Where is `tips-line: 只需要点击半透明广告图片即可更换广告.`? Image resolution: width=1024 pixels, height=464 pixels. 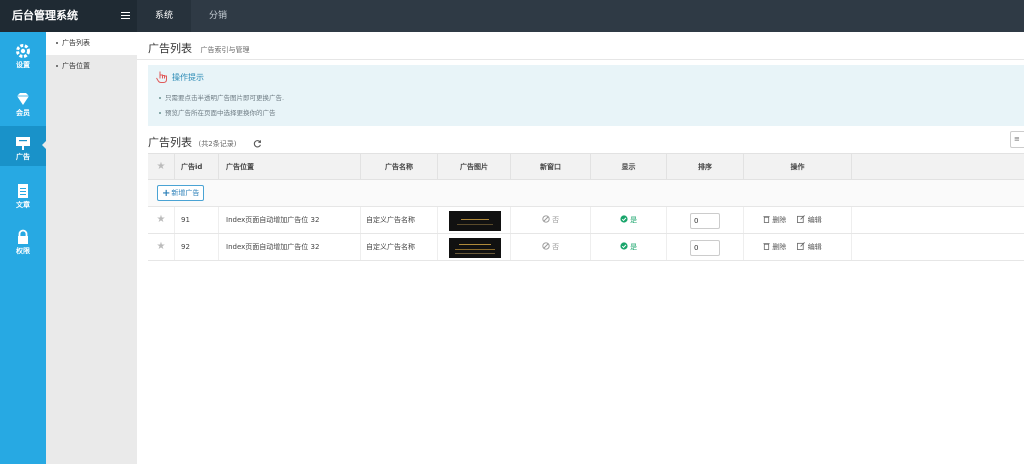 tips-line: 只需要点击半透明广告图片即可更换广告. is located at coordinates (221, 97).